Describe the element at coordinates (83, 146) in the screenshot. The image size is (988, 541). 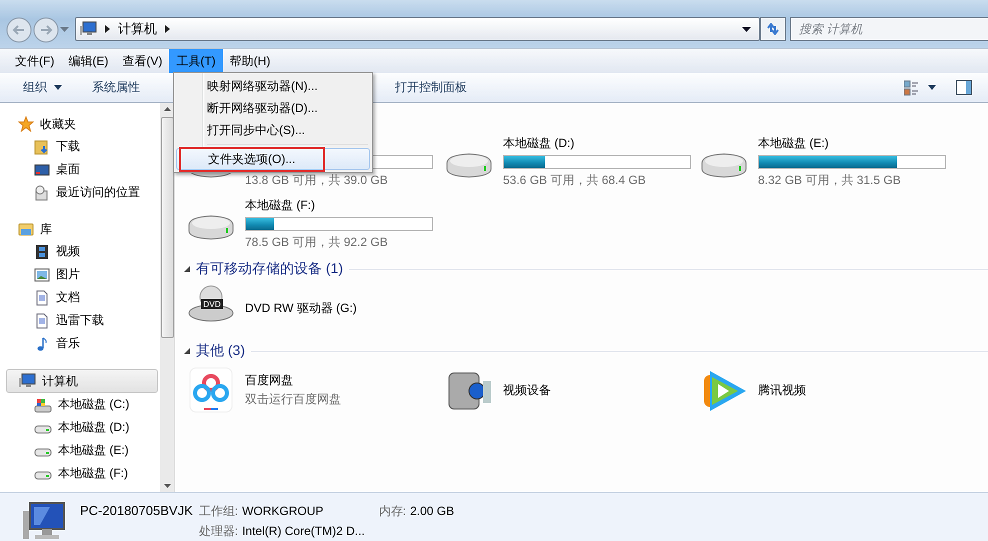
I see `tree-item: 下载` at that location.